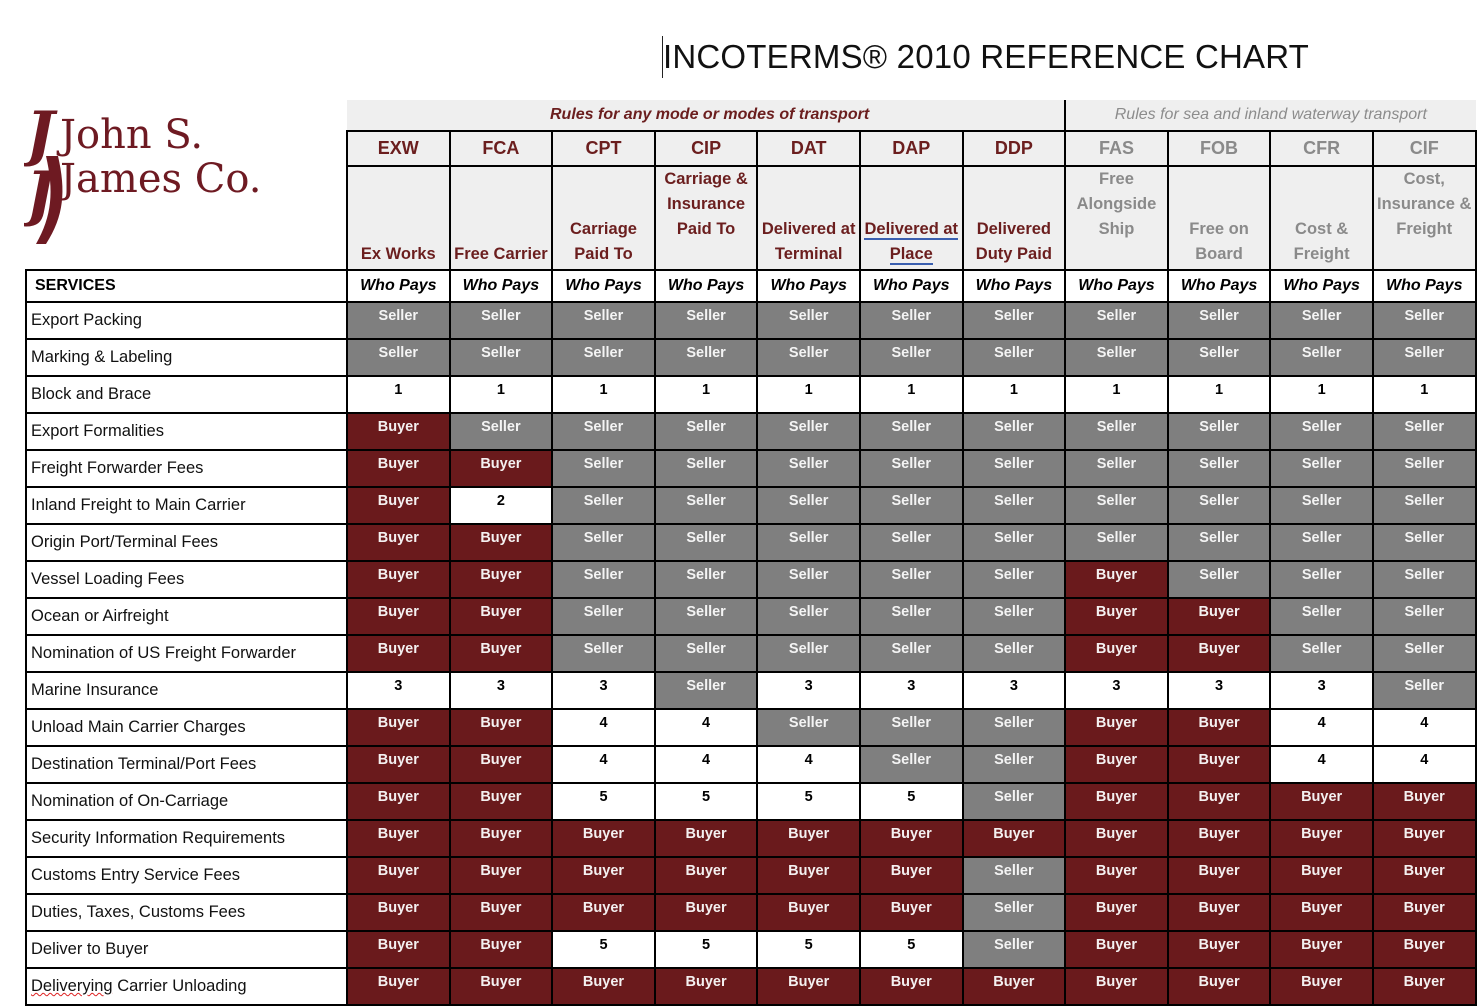 The image size is (1483, 1006). I want to click on service-label: Origin Port/Terminal Fees, so click(186, 542).